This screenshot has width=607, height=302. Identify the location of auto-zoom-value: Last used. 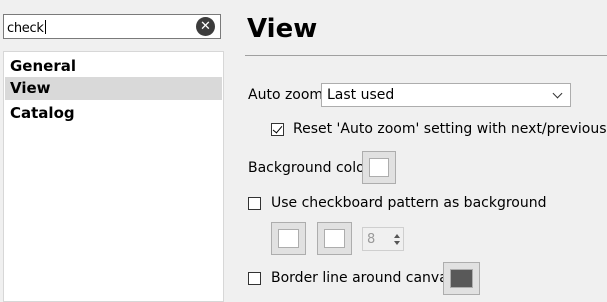
(361, 95).